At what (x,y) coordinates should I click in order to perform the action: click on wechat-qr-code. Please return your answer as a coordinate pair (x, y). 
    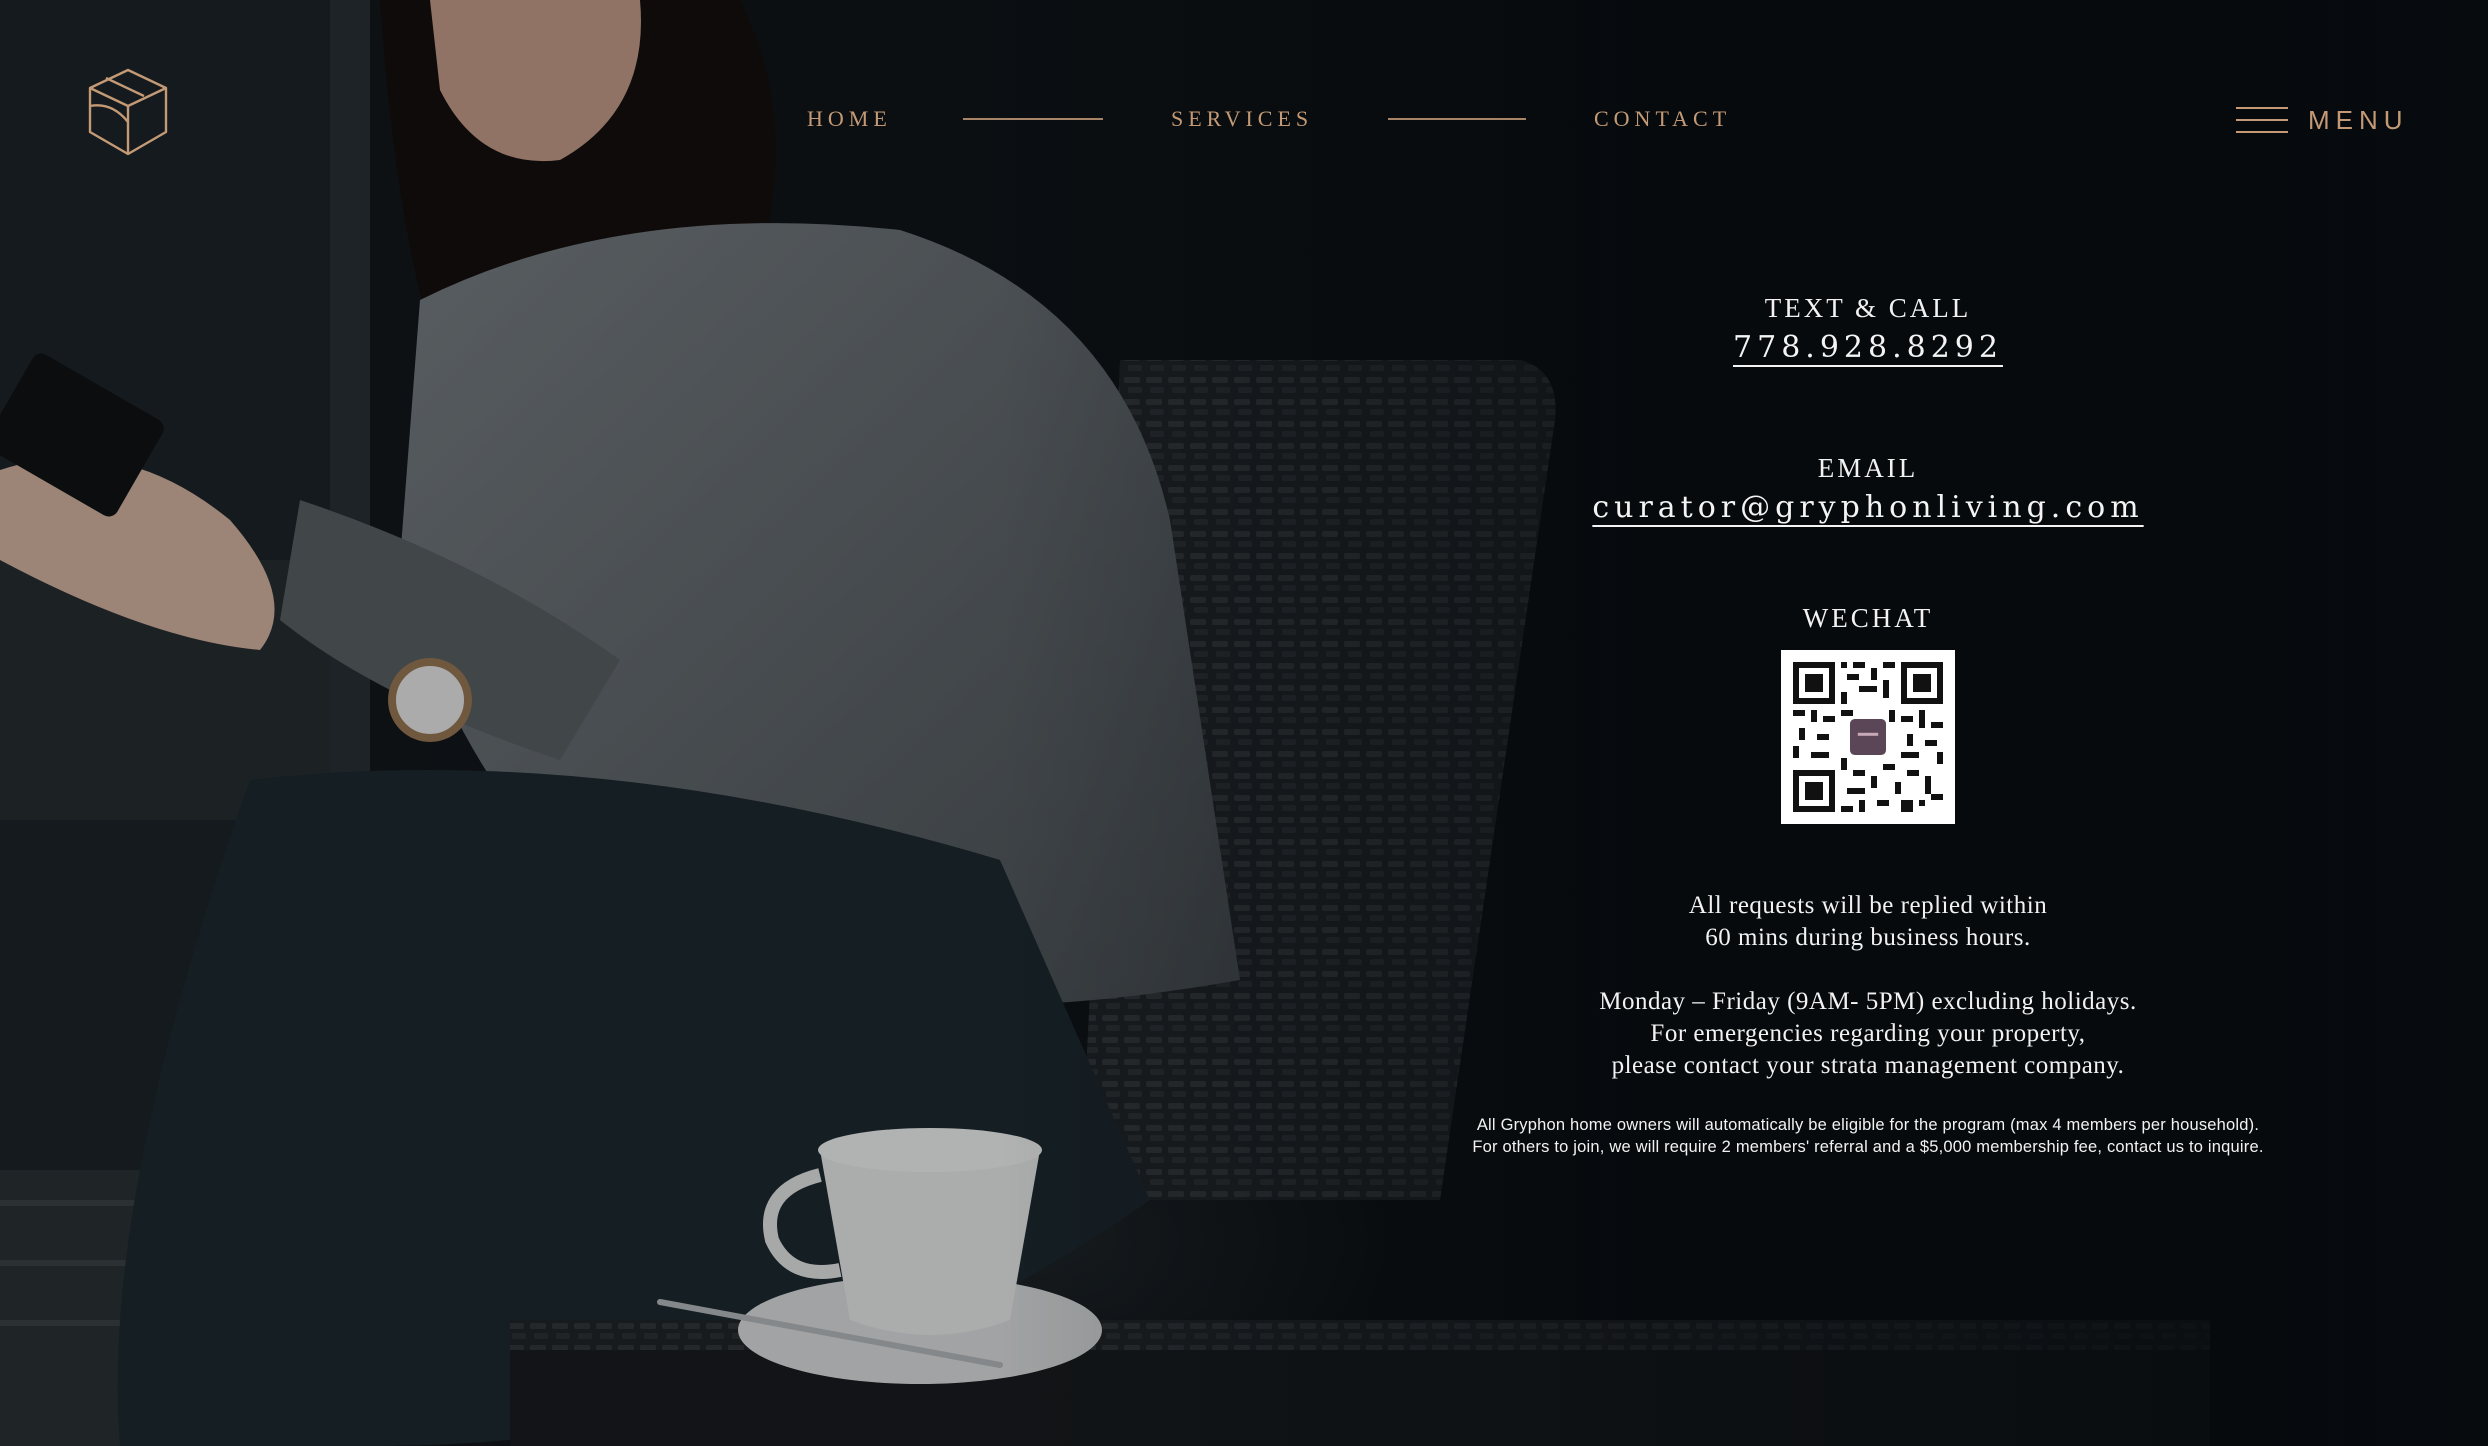
    Looking at the image, I should click on (1868, 737).